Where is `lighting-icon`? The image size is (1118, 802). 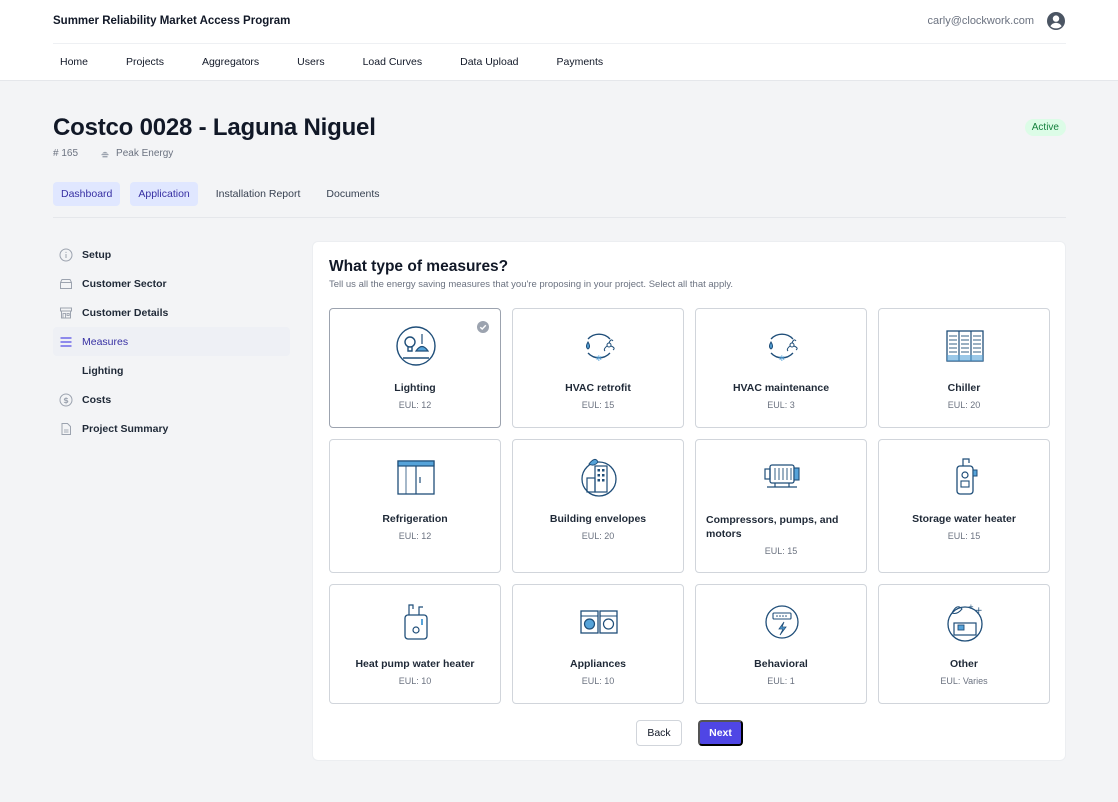 lighting-icon is located at coordinates (416, 346).